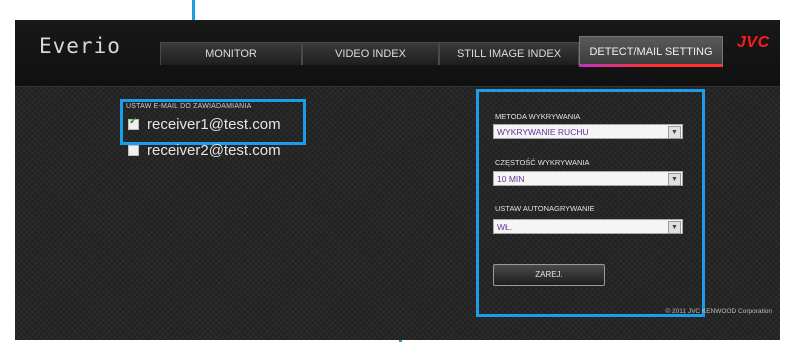 Image resolution: width=795 pixels, height=342 pixels. What do you see at coordinates (545, 208) in the screenshot?
I see `auto-record-label: USTAW AUTONAGRYWANIE` at bounding box center [545, 208].